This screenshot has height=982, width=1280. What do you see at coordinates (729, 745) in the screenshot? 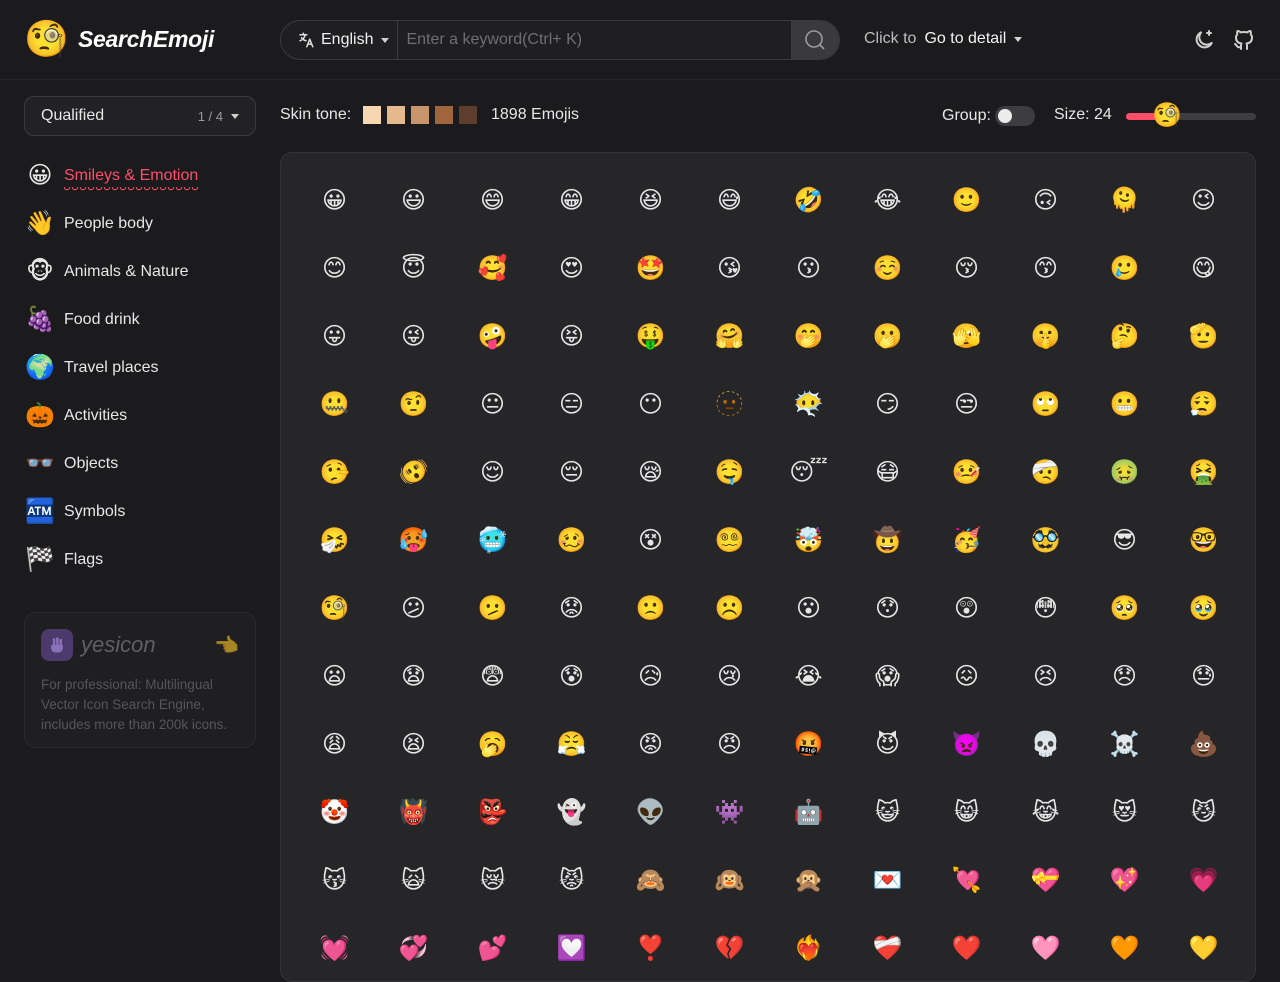
I see `emoji-cell: 😠` at bounding box center [729, 745].